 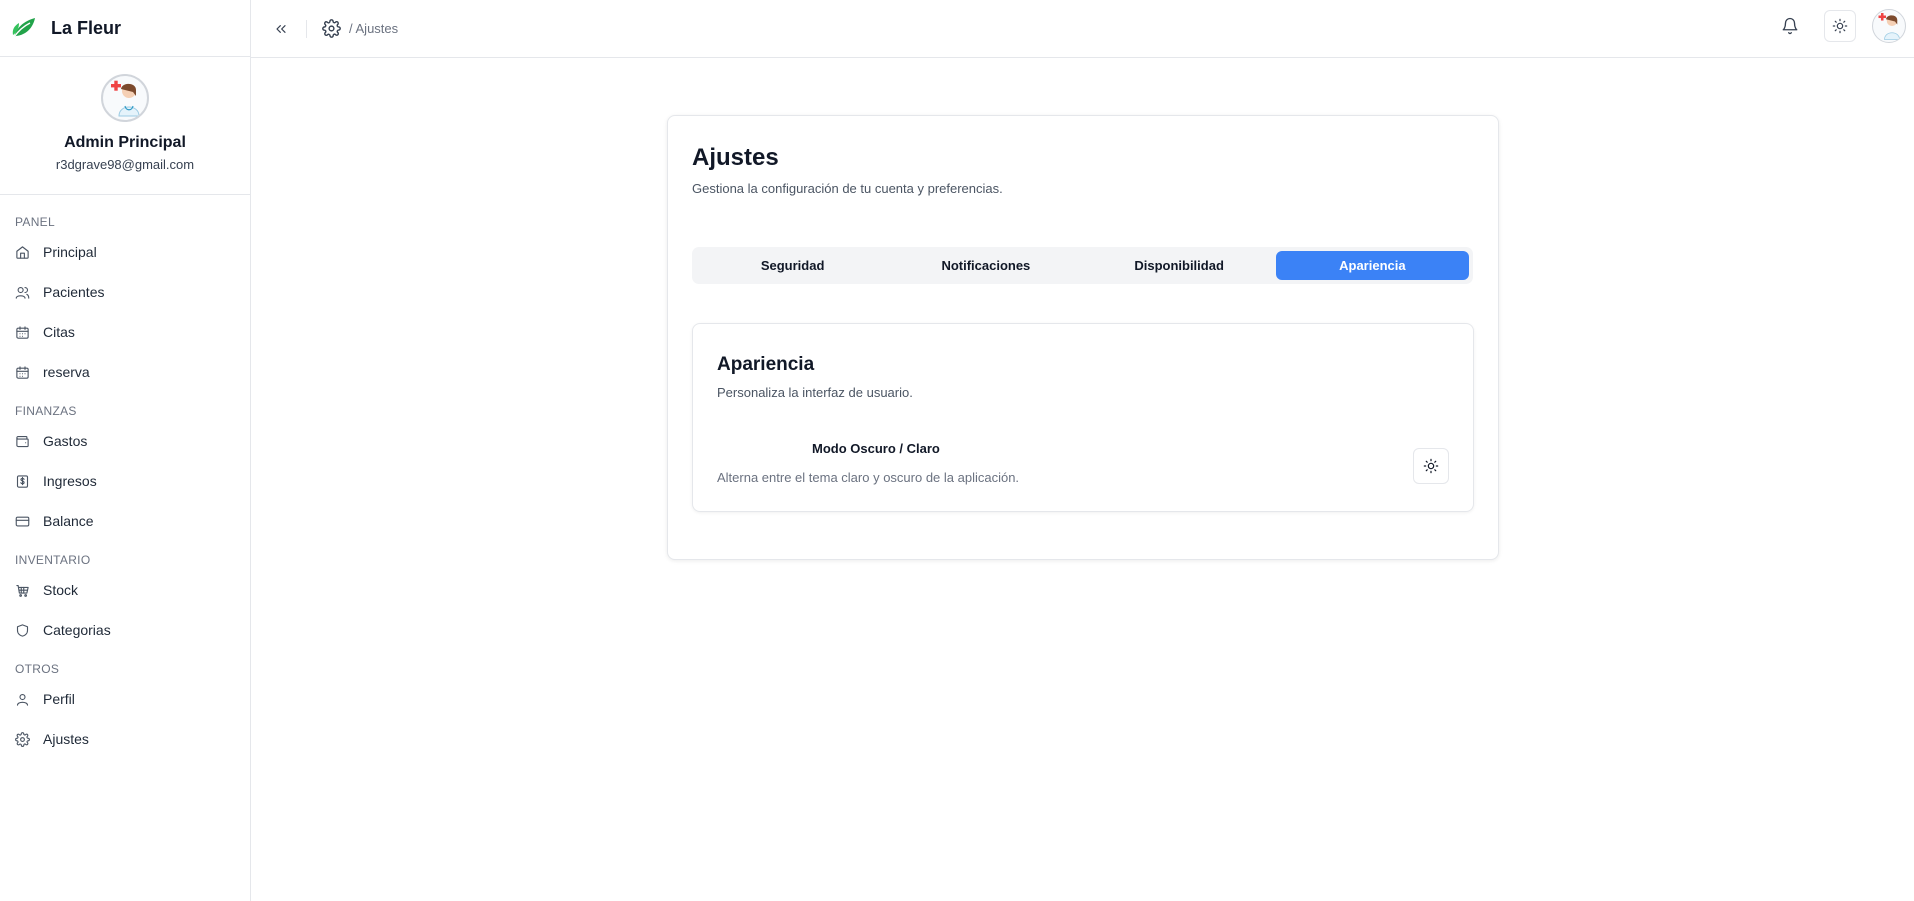 I want to click on leaf-logo-icon, so click(x=23, y=28).